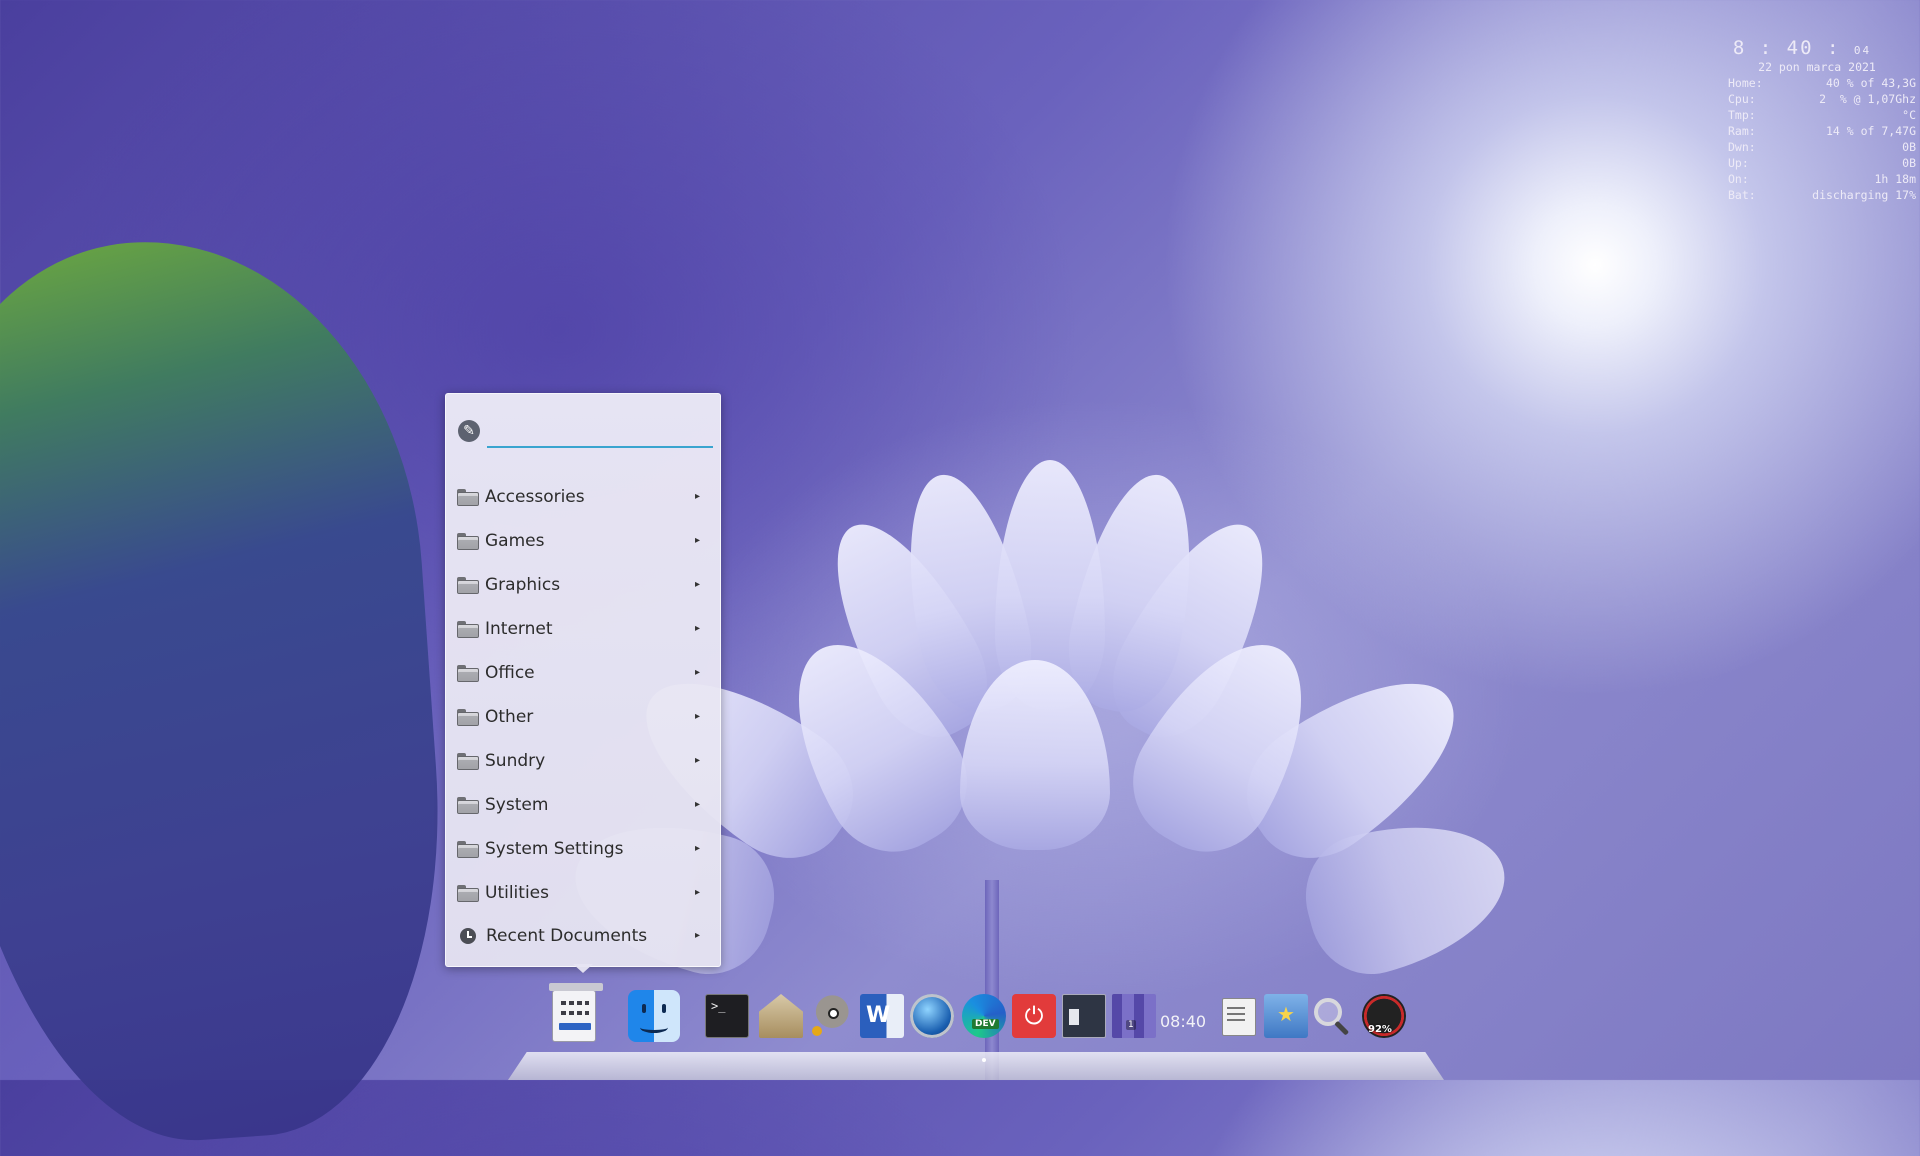  I want to click on workspace-icon, so click(1134, 1016).